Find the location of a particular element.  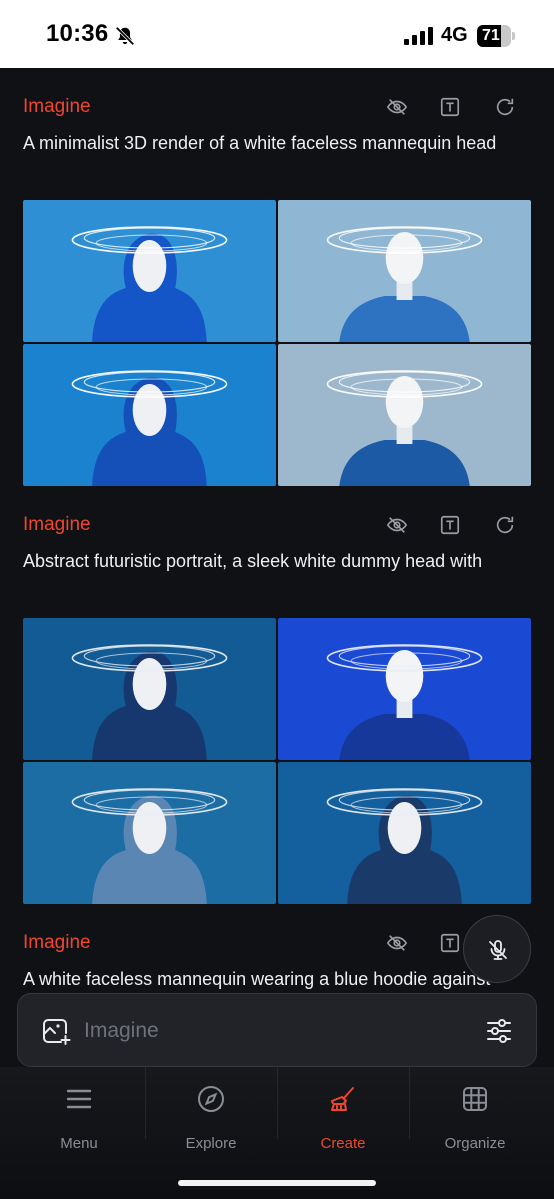

nav-item-menu: Menu is located at coordinates (79, 1118).